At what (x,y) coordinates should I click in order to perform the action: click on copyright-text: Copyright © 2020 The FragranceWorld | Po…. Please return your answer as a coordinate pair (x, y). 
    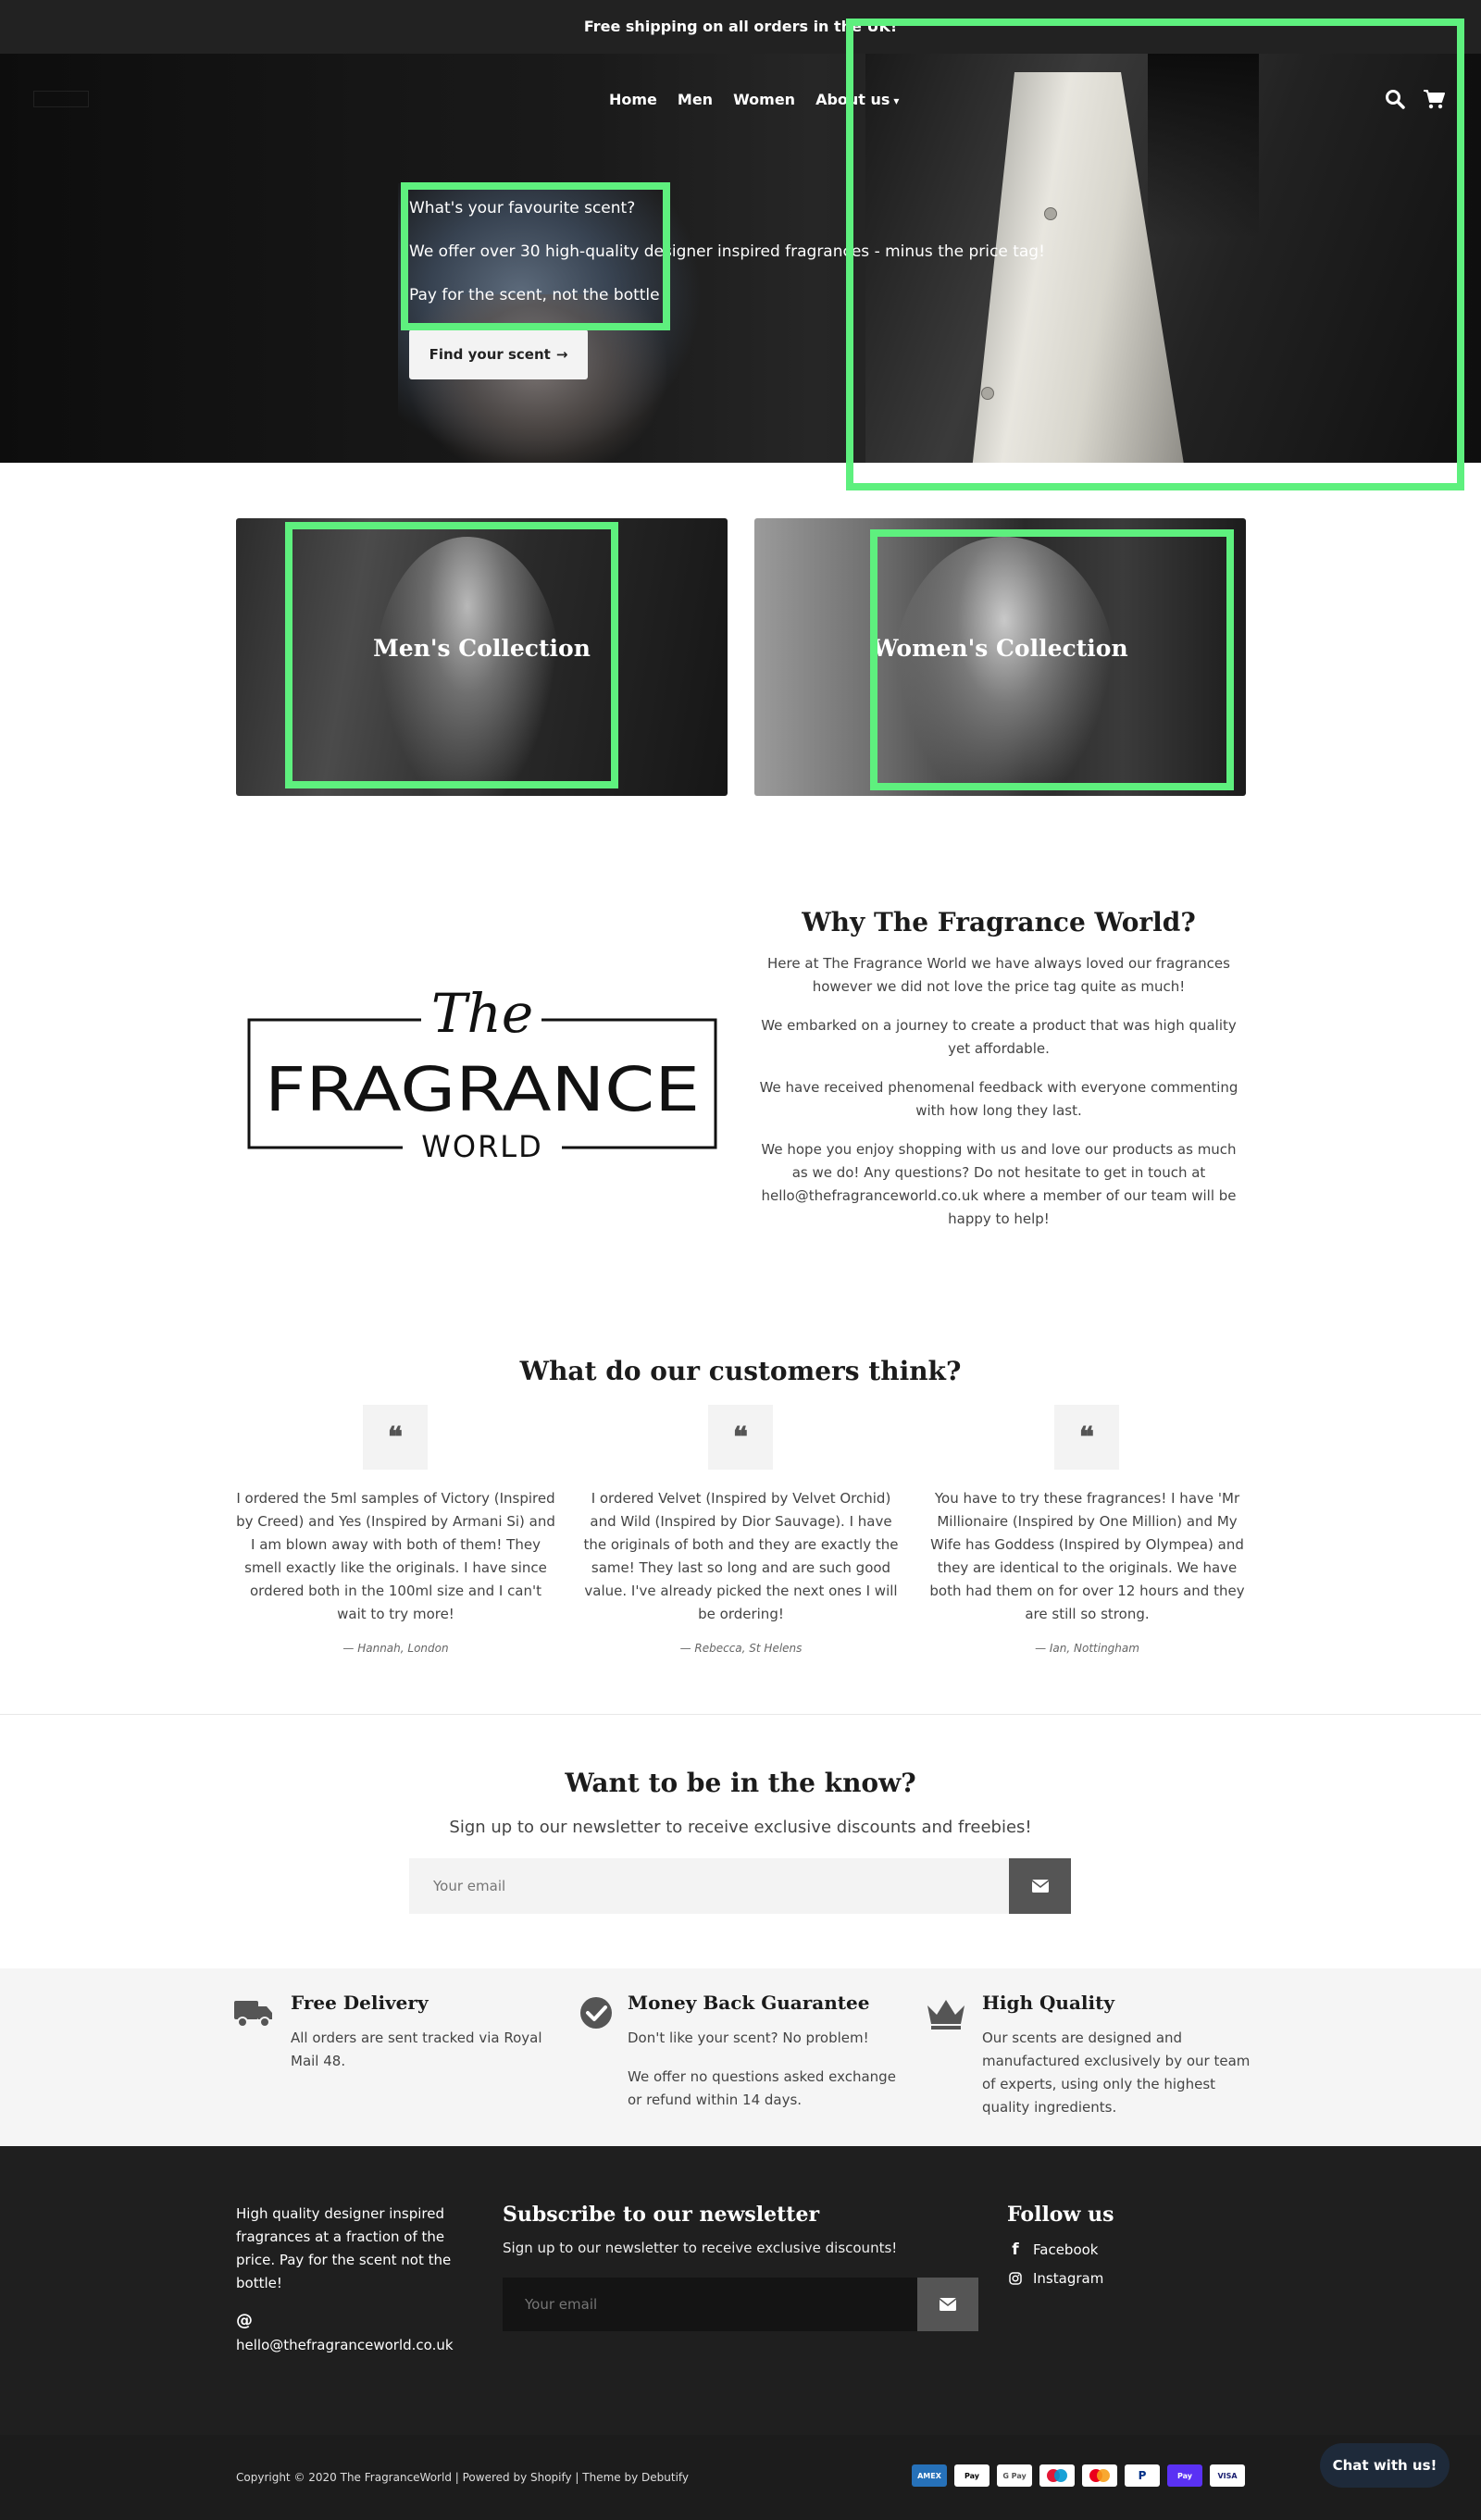
    Looking at the image, I should click on (463, 2477).